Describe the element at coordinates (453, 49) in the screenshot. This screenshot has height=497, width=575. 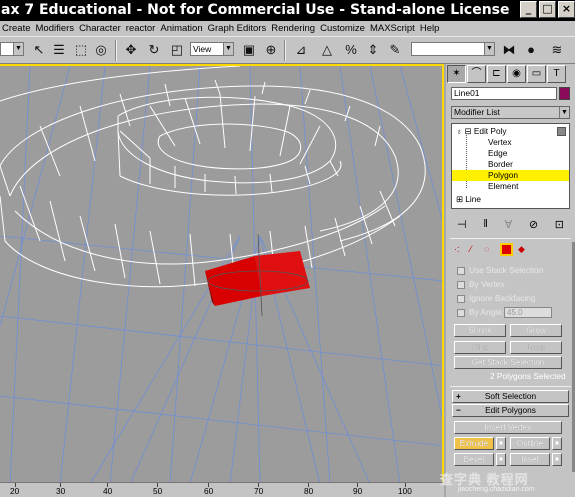
I see `named-selection-dropdown: ▼` at that location.